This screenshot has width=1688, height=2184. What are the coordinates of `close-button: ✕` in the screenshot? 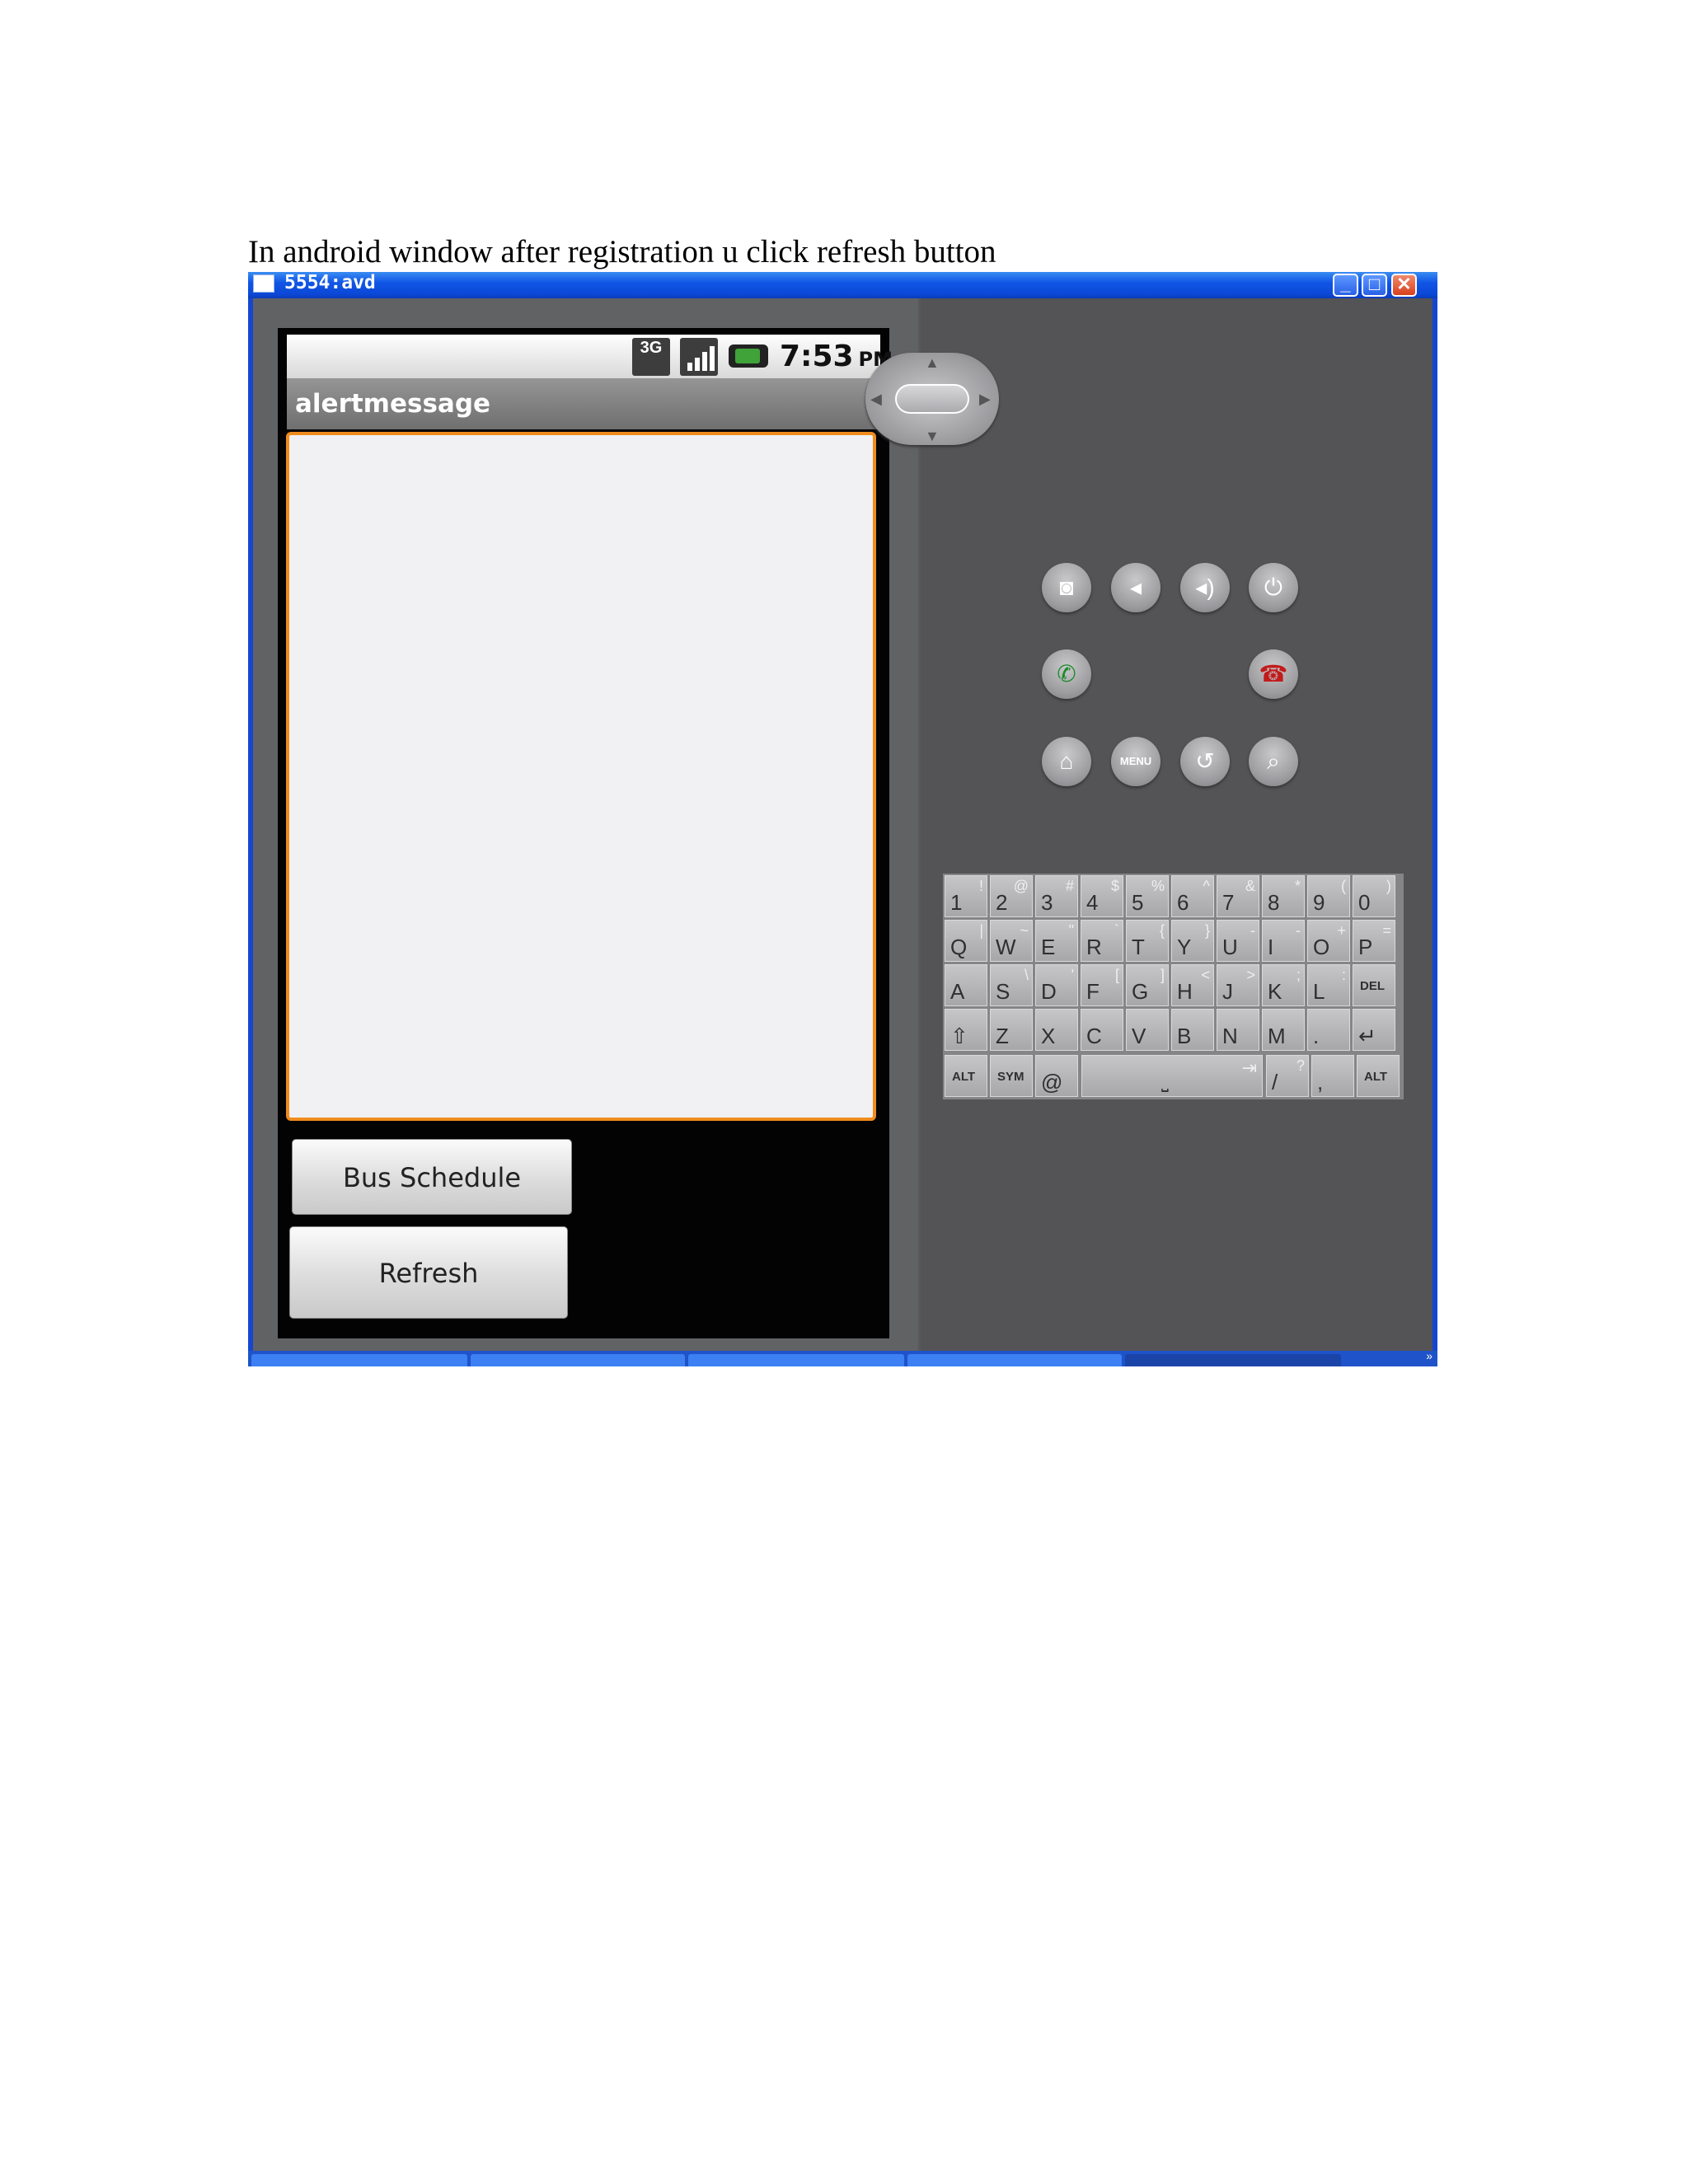 It's located at (1404, 285).